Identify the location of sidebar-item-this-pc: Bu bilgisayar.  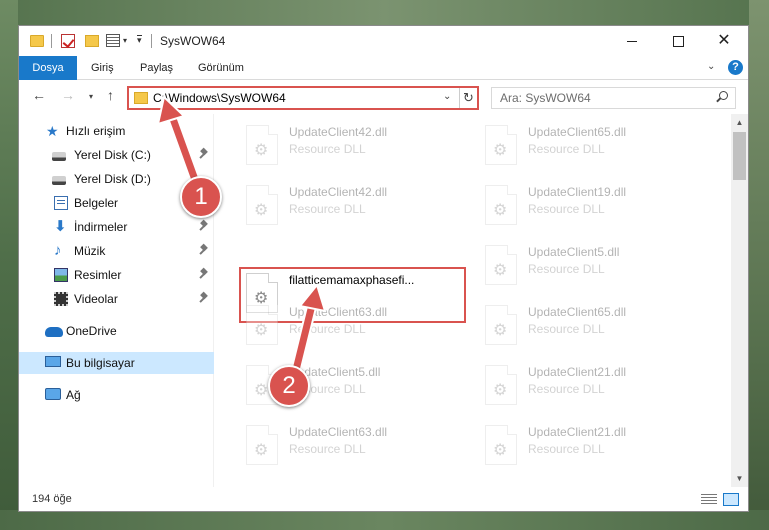
(116, 363).